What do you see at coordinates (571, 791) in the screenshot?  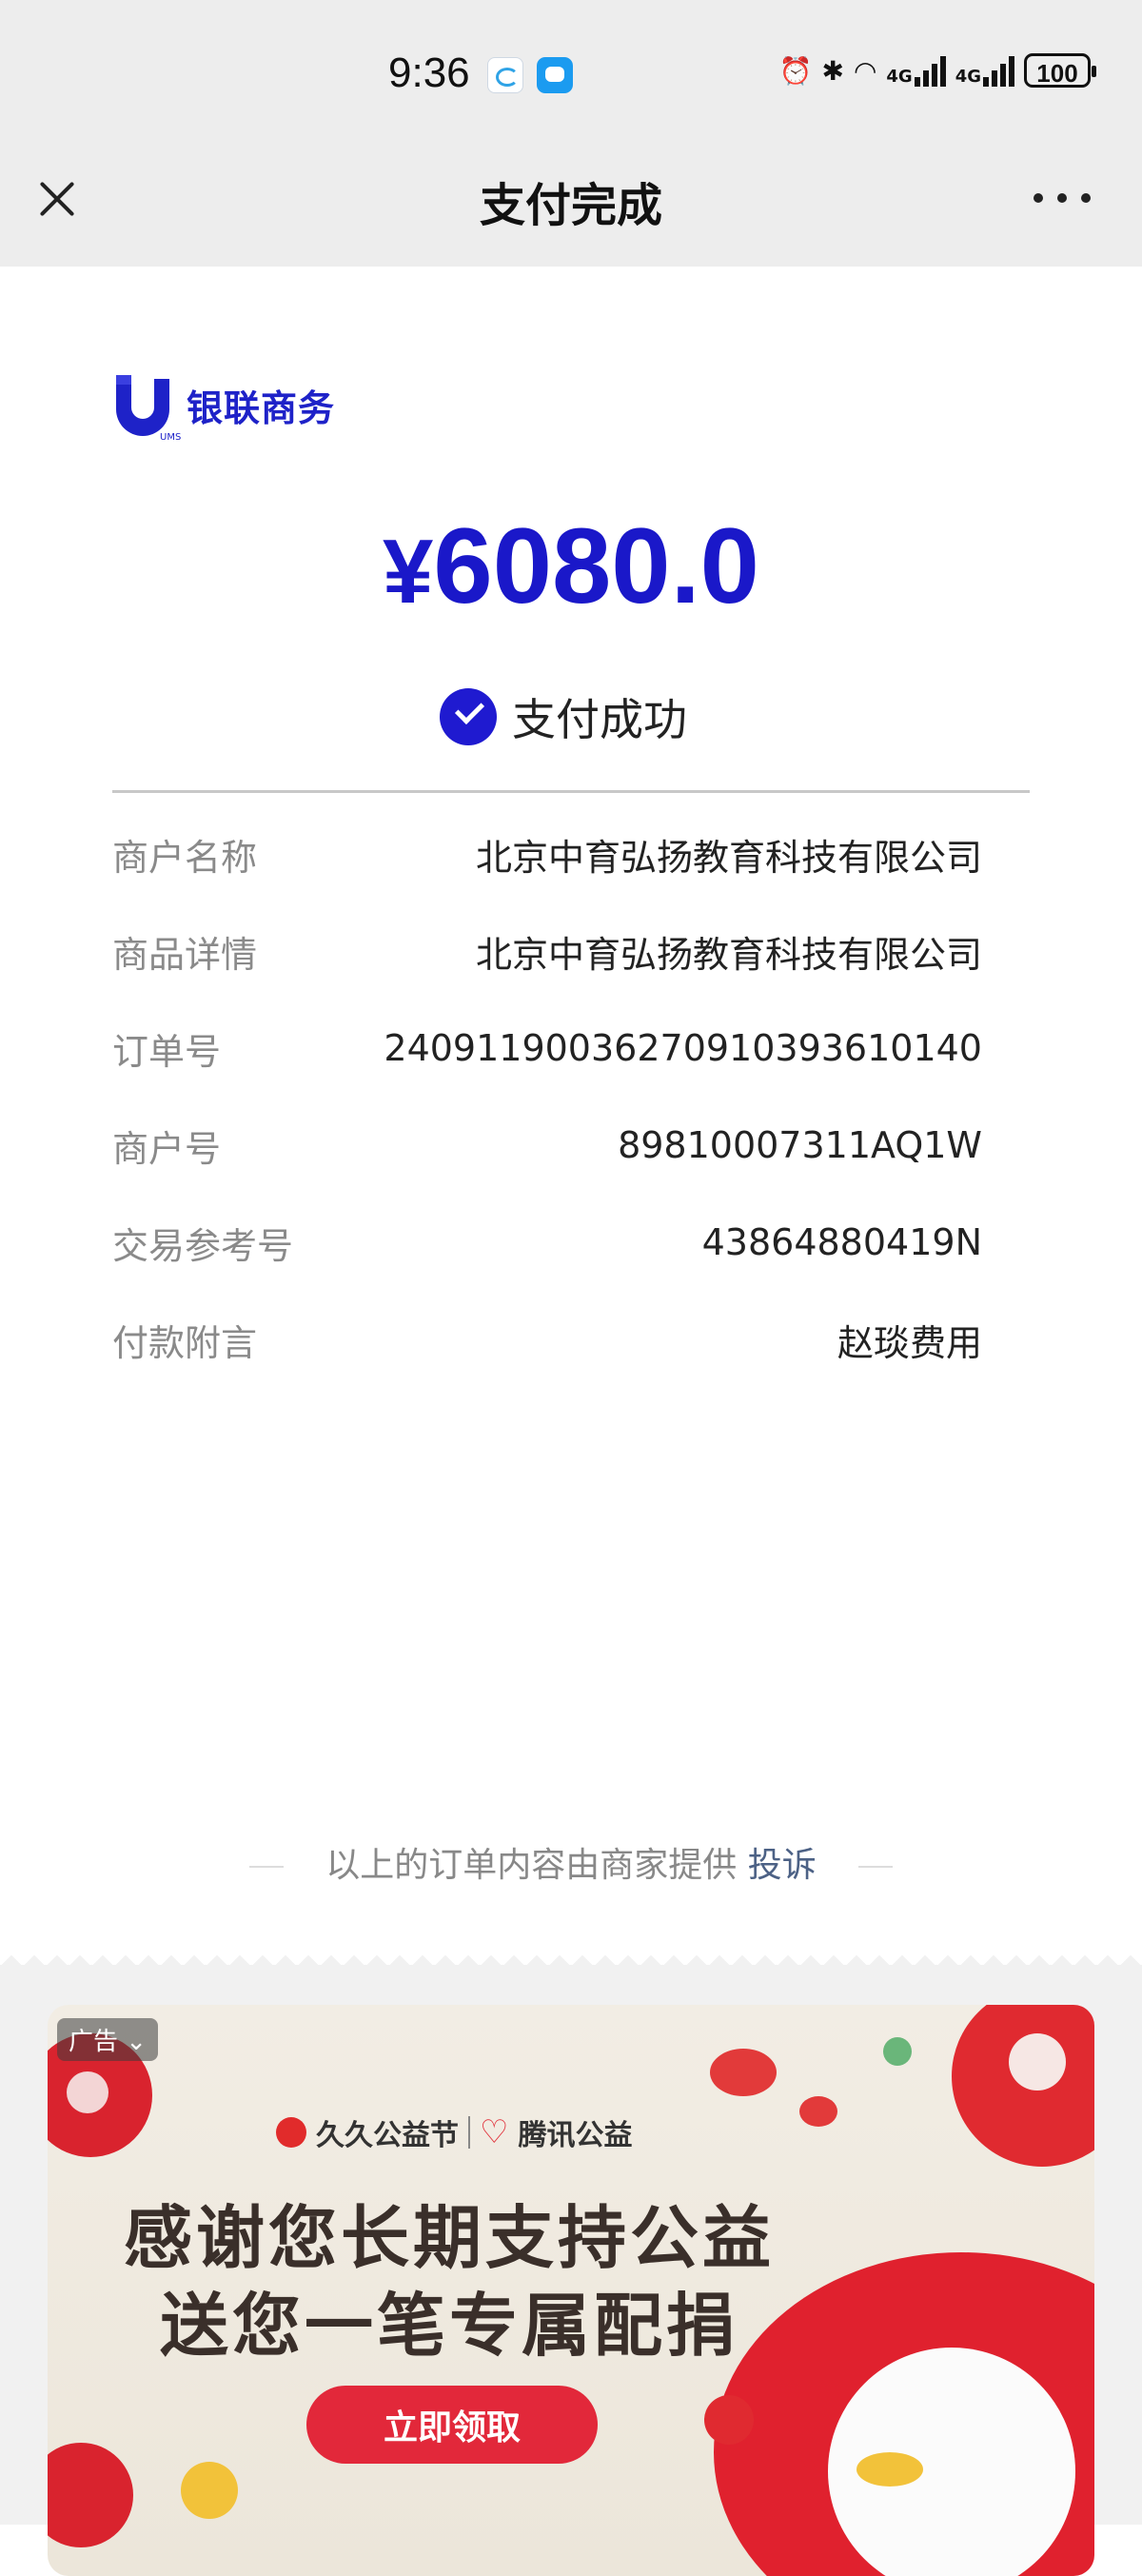 I see `divider` at bounding box center [571, 791].